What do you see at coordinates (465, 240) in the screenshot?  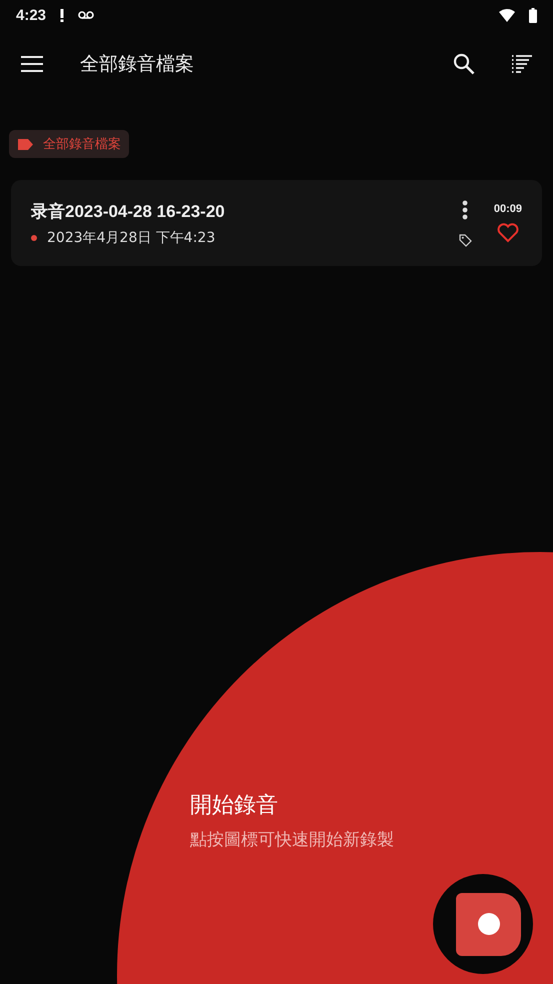 I see `tag-button` at bounding box center [465, 240].